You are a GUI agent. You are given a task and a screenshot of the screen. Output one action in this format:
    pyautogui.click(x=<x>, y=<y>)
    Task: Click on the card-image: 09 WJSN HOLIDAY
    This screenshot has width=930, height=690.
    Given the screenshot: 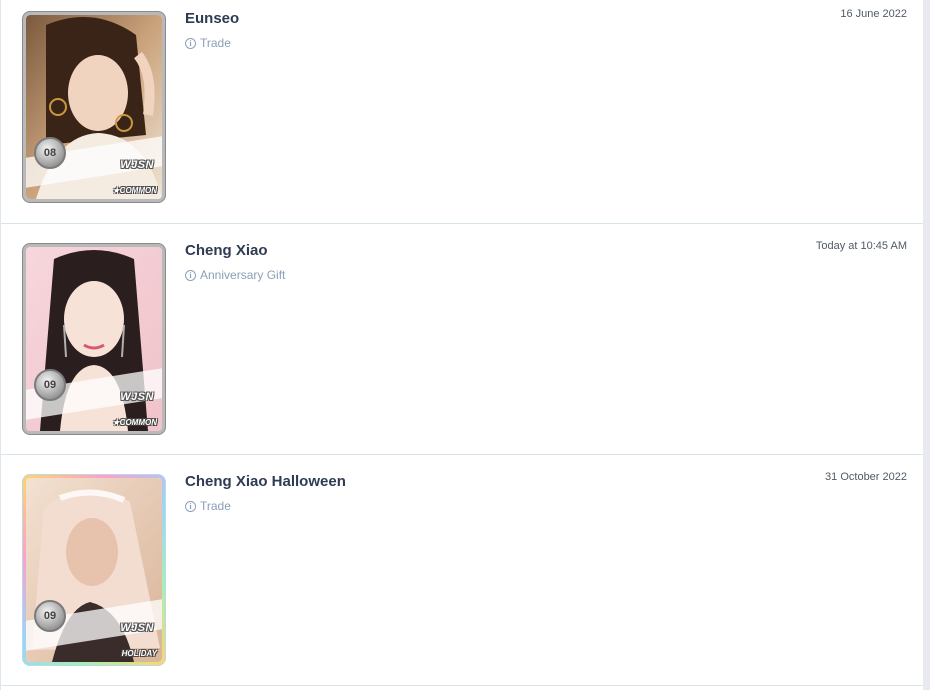 What is the action you would take?
    pyautogui.click(x=94, y=570)
    